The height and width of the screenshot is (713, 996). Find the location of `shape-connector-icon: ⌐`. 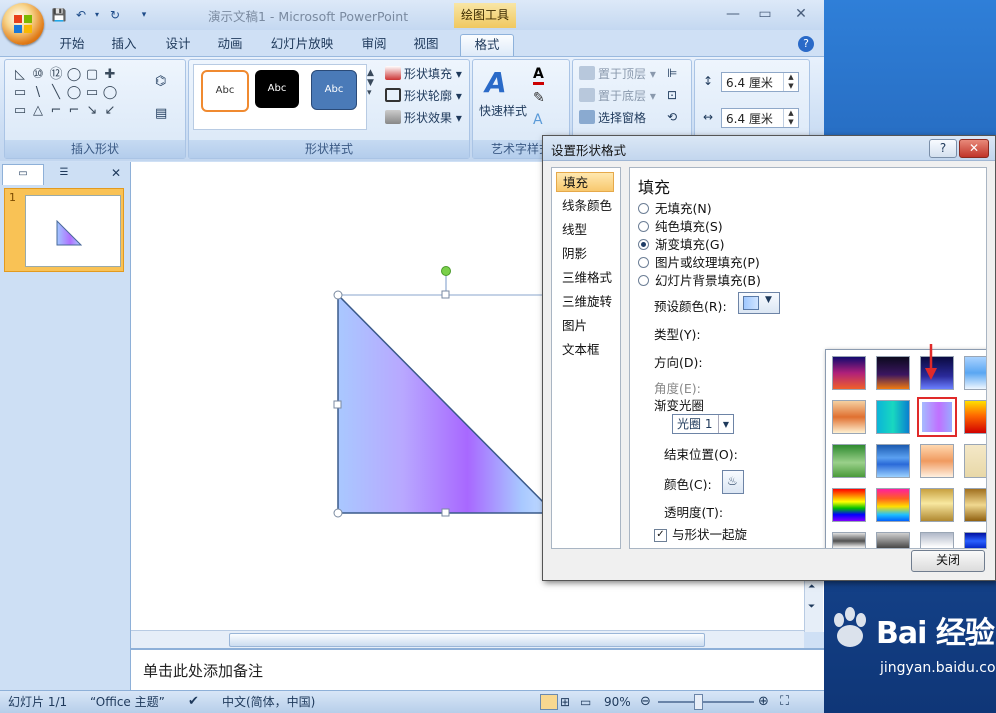

shape-connector-icon: ⌐ is located at coordinates (56, 111).